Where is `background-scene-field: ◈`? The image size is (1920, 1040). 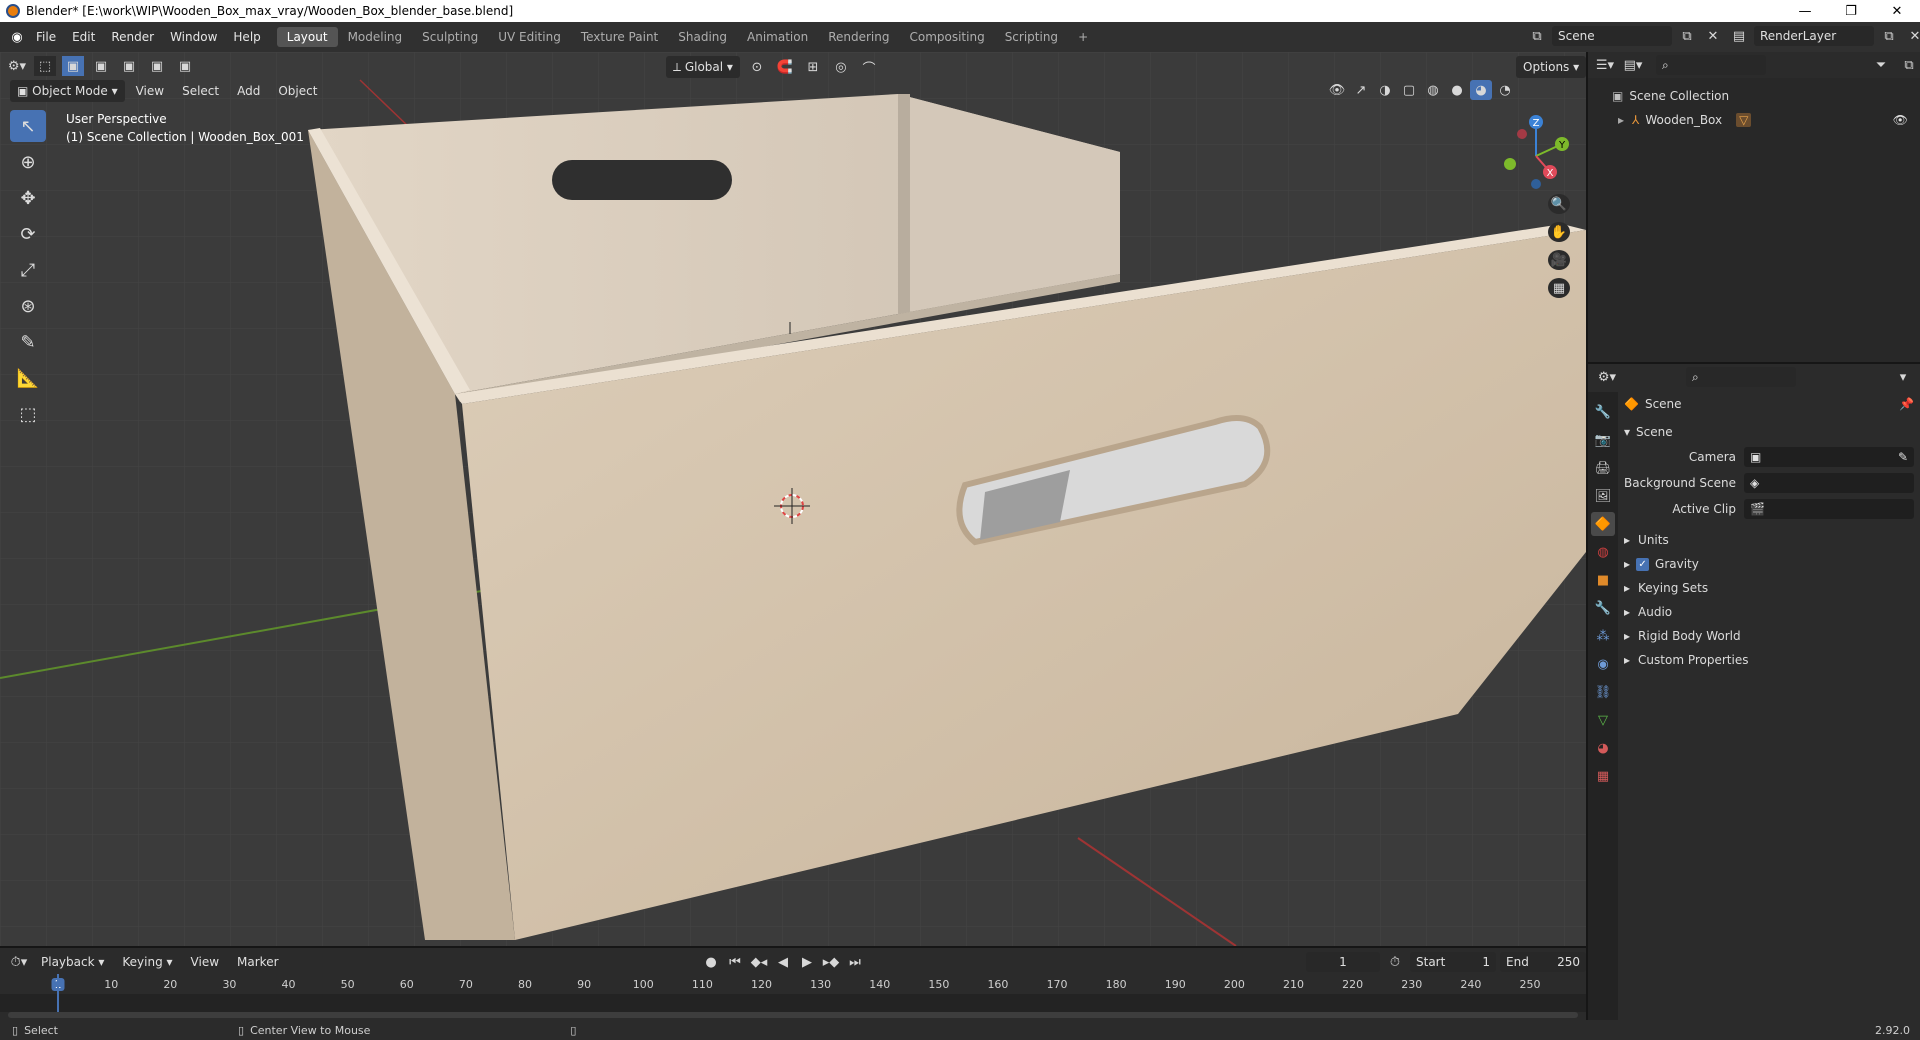
background-scene-field: ◈ is located at coordinates (1829, 483).